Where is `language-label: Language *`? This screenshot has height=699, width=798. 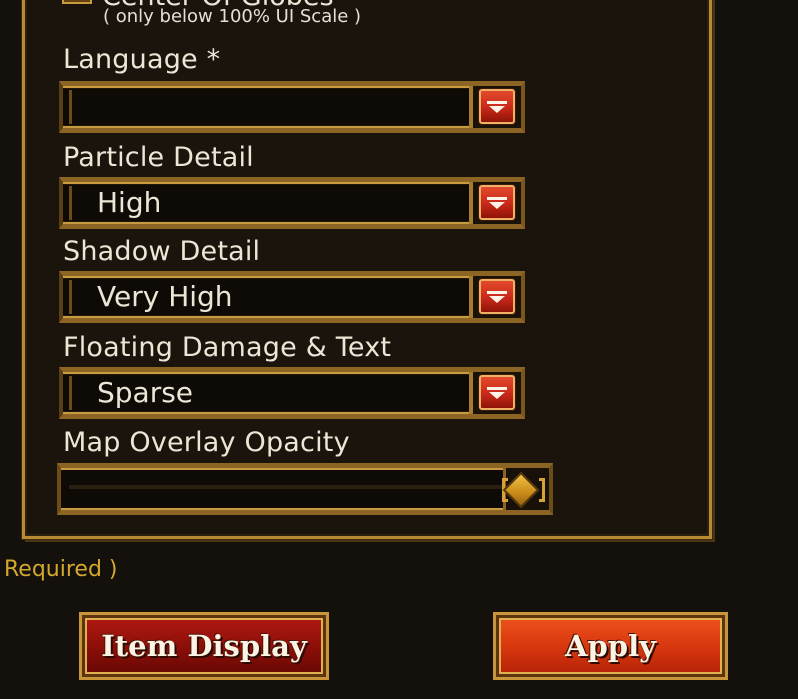
language-label: Language * is located at coordinates (142, 59).